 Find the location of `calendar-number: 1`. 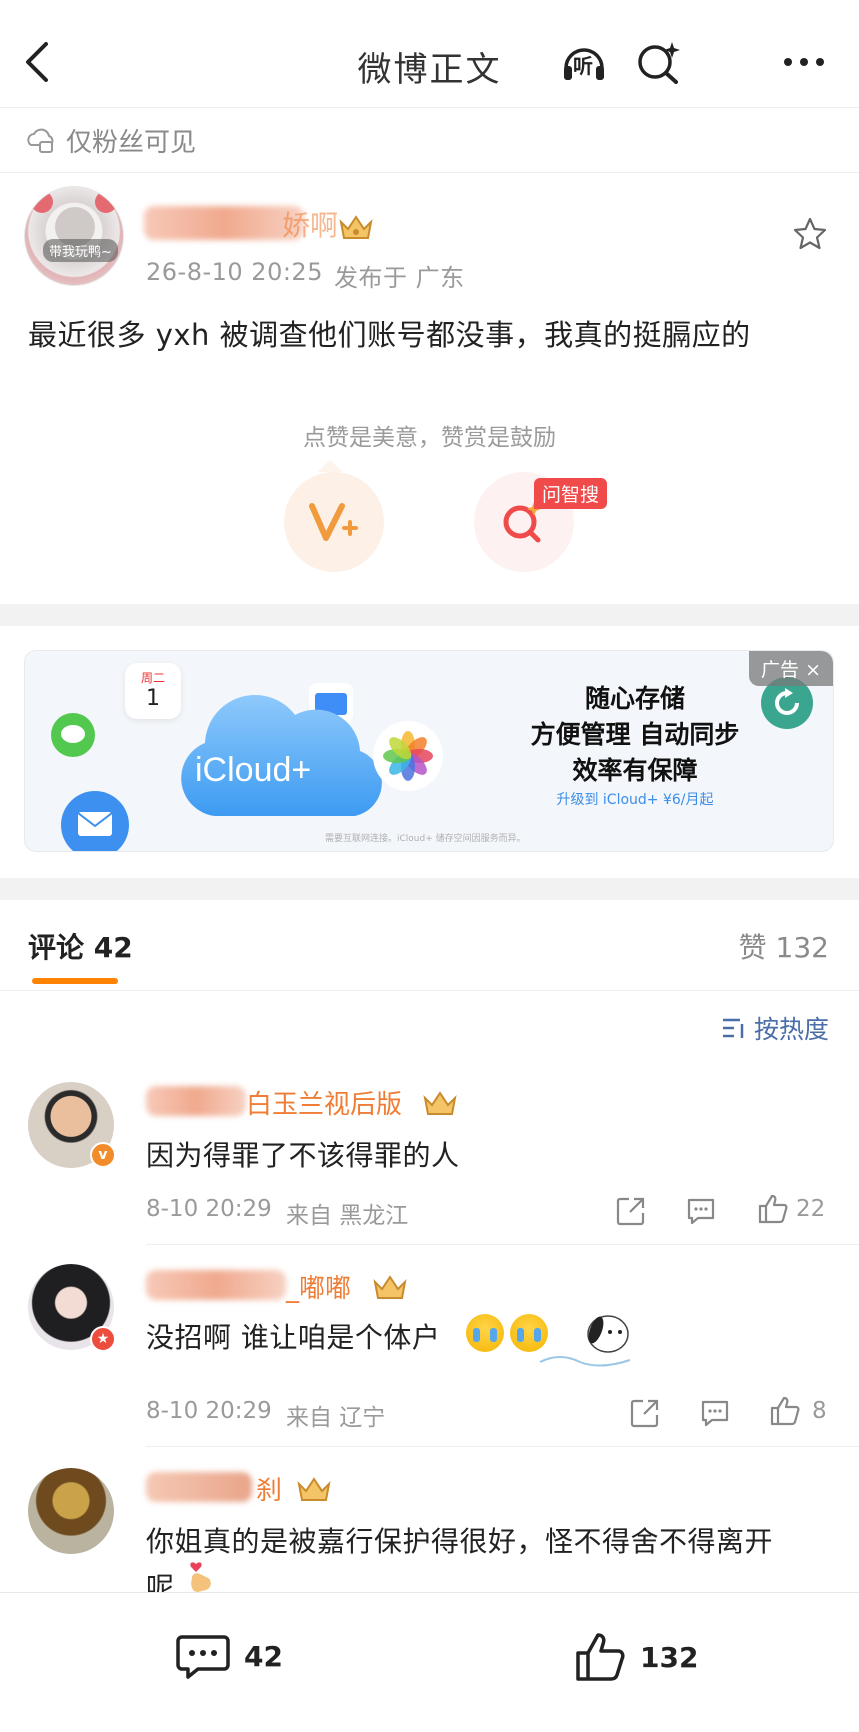

calendar-number: 1 is located at coordinates (153, 698).